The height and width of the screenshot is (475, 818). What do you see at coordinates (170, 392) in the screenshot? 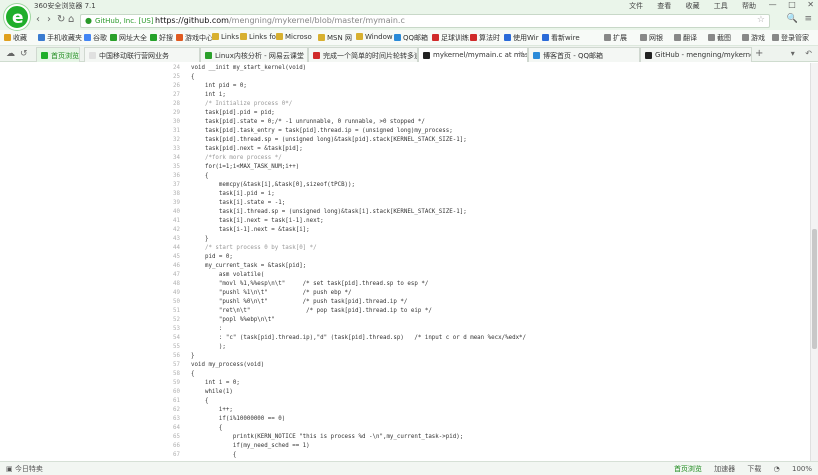
I see `line-number: 60` at bounding box center [170, 392].